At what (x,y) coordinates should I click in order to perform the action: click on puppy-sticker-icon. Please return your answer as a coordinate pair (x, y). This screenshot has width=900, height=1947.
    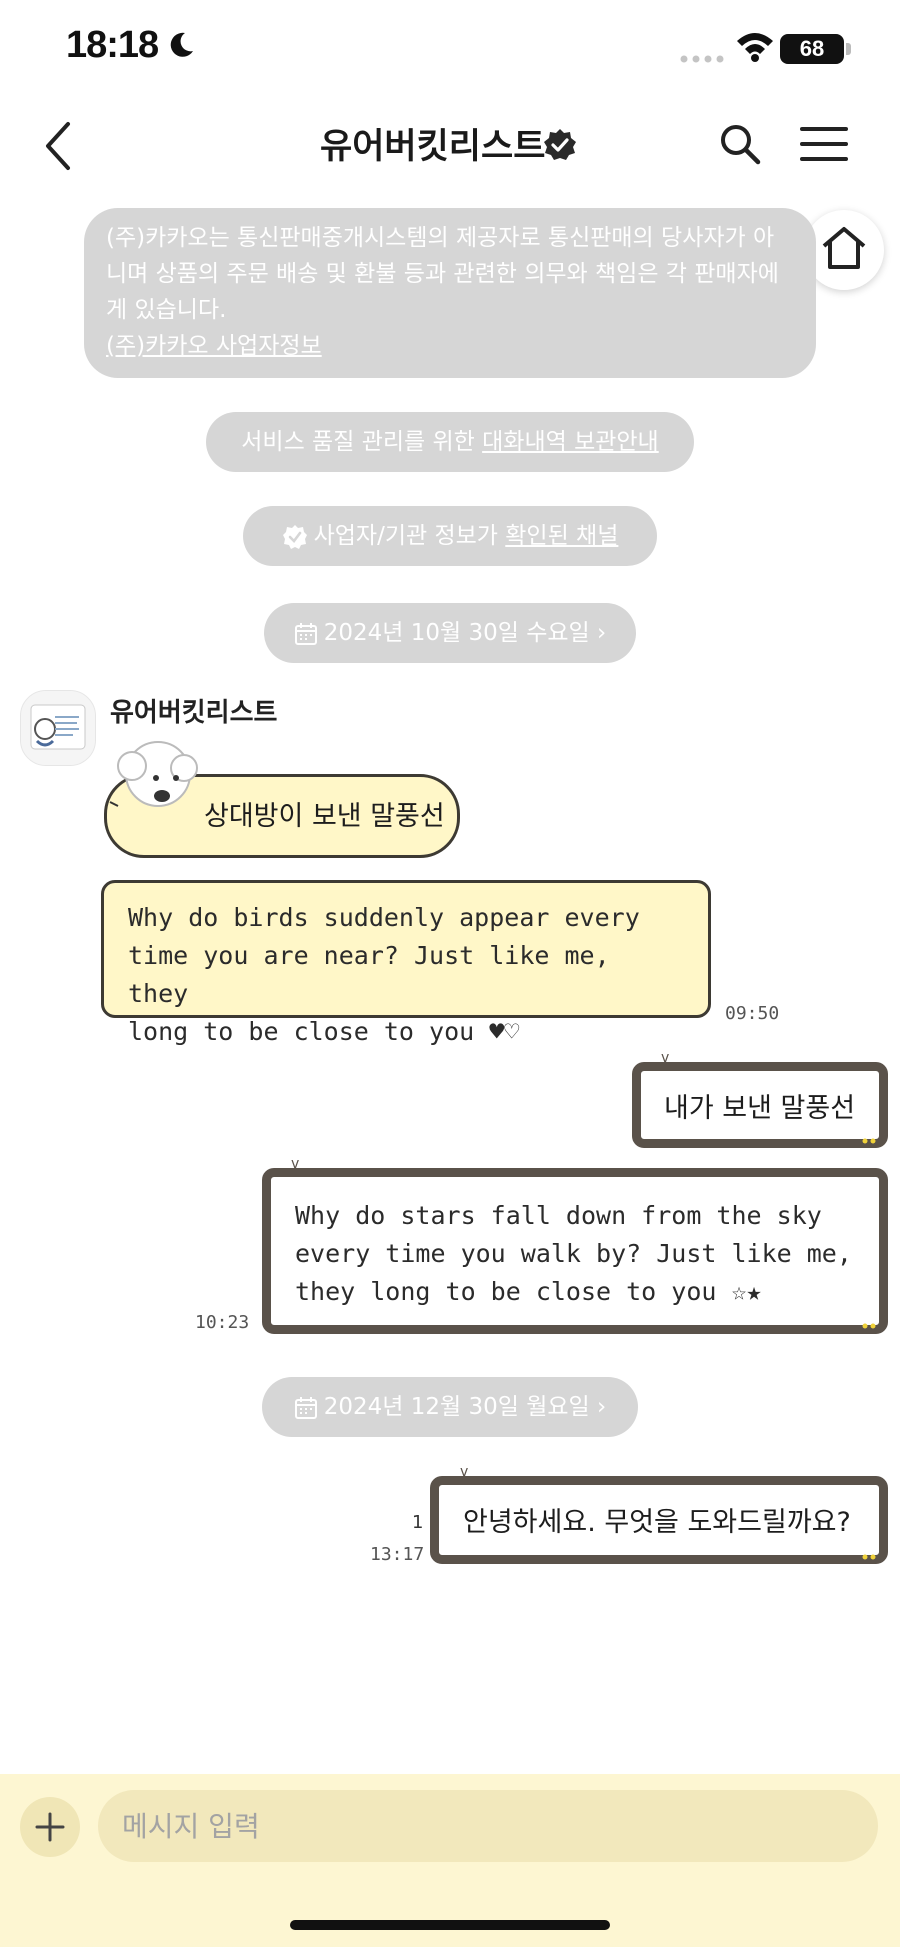
    Looking at the image, I should click on (153, 774).